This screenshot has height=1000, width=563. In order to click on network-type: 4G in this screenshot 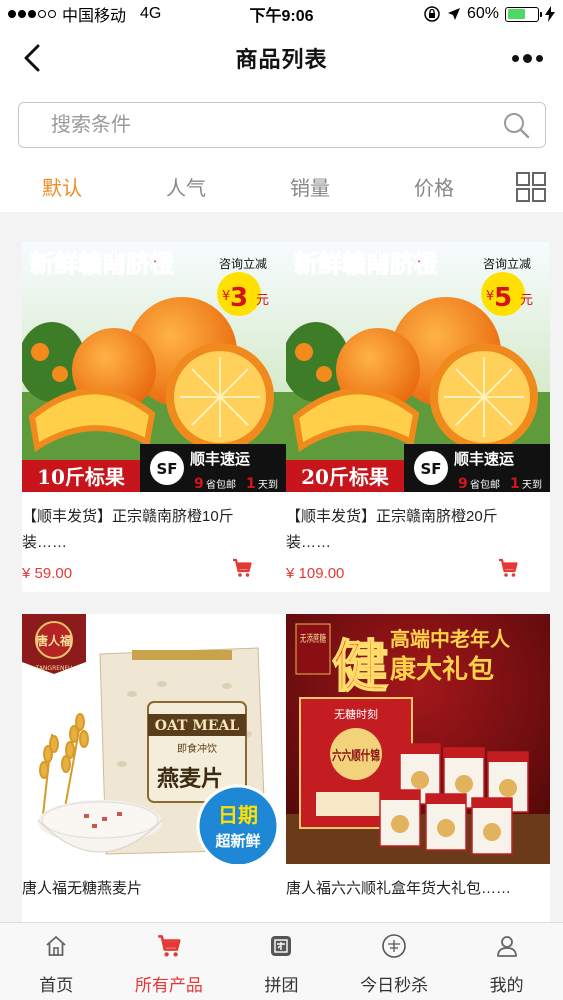, I will do `click(151, 13)`.